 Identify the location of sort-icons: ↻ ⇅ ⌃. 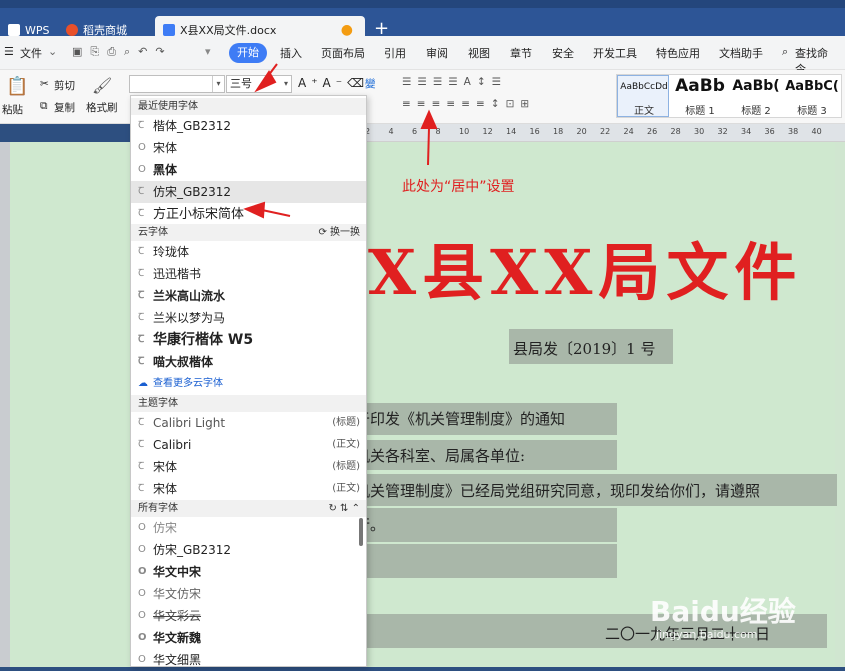
(345, 508).